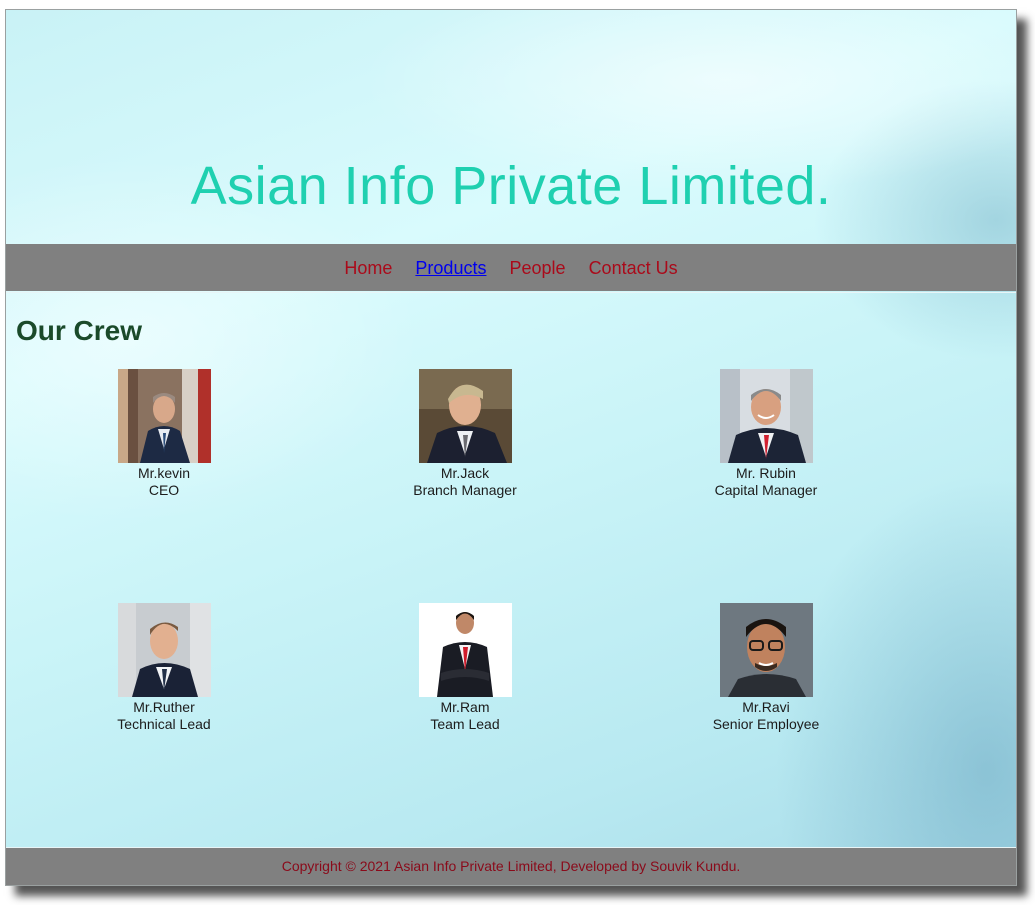 The width and height of the screenshot is (1035, 905). Describe the element at coordinates (766, 650) in the screenshot. I see `photo-ravi` at that location.